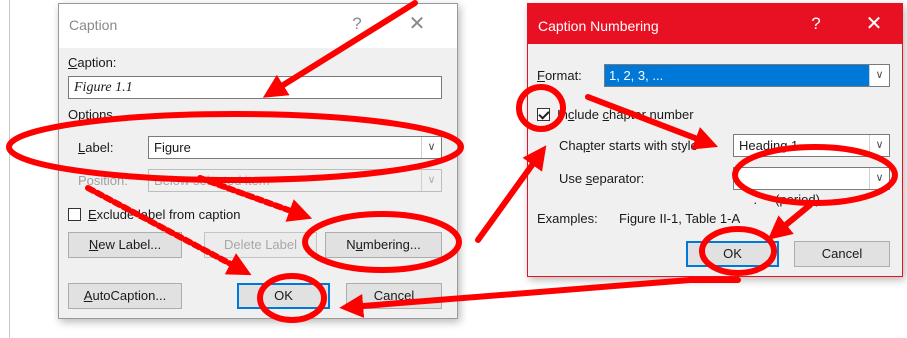  Describe the element at coordinates (715, 24) in the screenshot. I see `numbering-dialog-titlebar: Caption Numbering ? ✕` at that location.